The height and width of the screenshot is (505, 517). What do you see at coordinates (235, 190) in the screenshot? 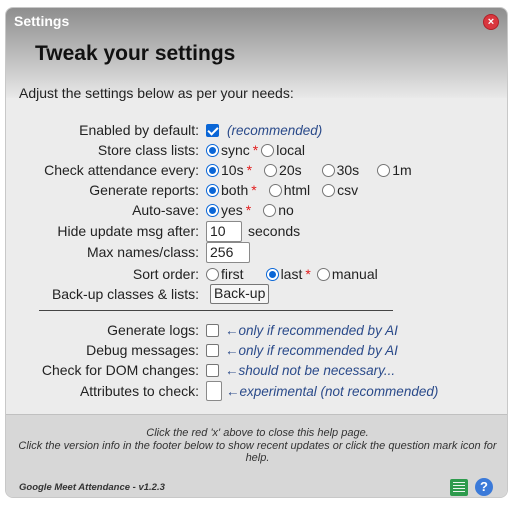
I see `reports-both-label: both` at bounding box center [235, 190].